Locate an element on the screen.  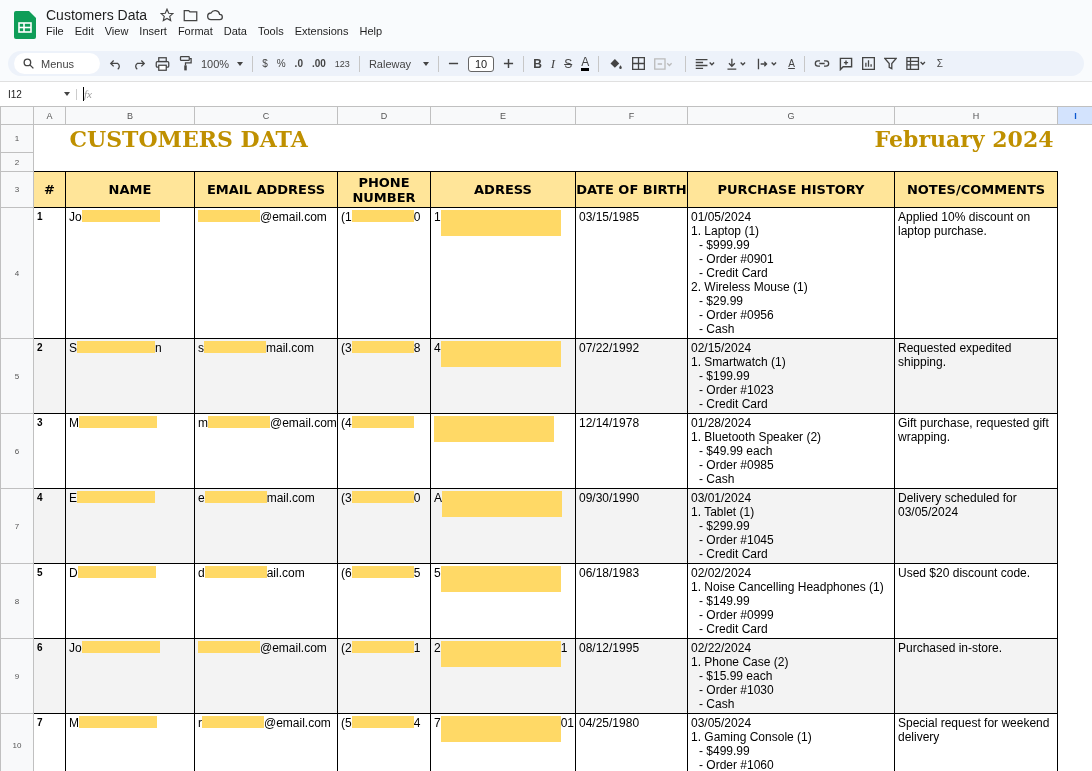
cell-text: (1 is located at coordinates (346, 217).